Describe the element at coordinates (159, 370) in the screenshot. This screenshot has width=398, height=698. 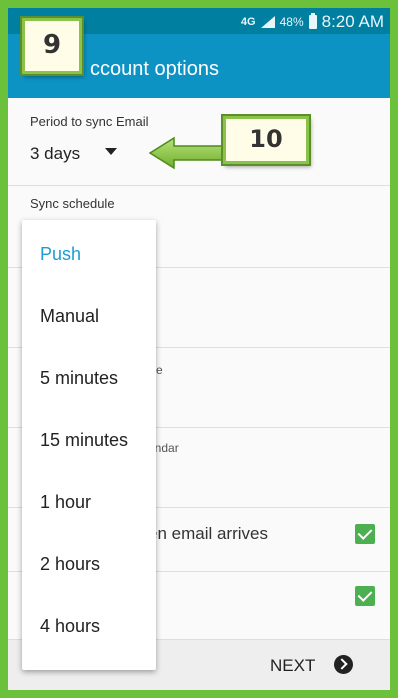
I see `partial-text: e` at that location.